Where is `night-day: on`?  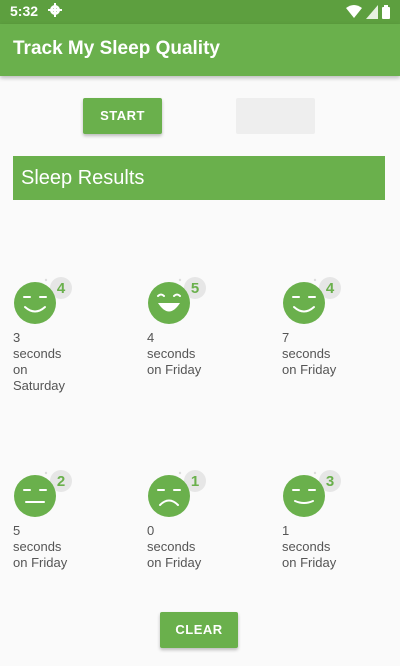 night-day: on is located at coordinates (20, 369).